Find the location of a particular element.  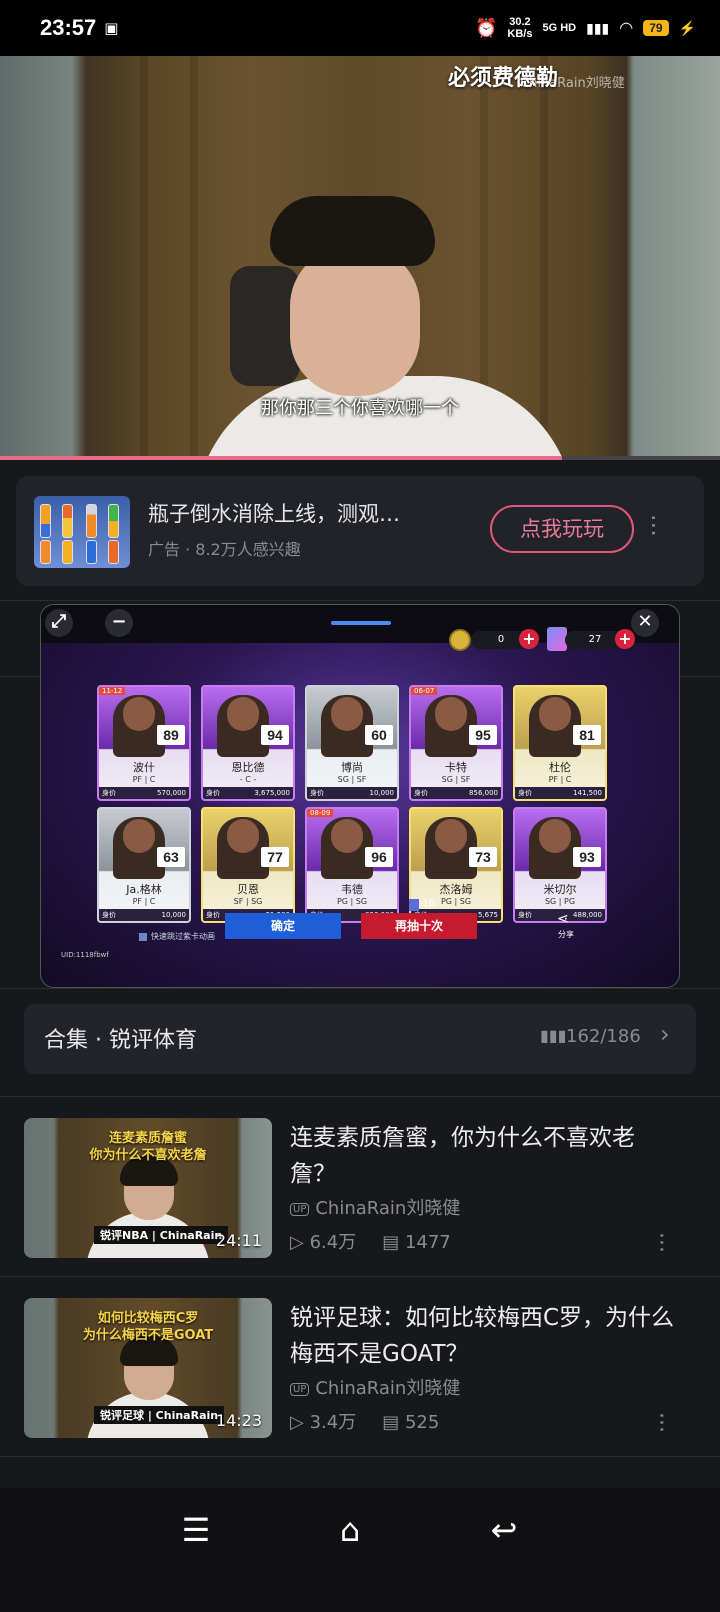

player-card: 81 杜伦 PF | C 身价 141,500 is located at coordinates (560, 743).